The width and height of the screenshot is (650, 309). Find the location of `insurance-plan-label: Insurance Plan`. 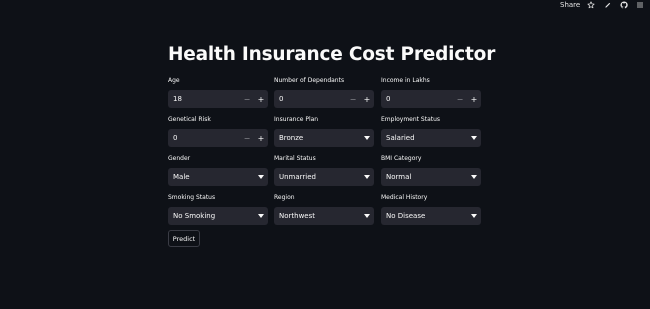

insurance-plan-label: Insurance Plan is located at coordinates (296, 119).